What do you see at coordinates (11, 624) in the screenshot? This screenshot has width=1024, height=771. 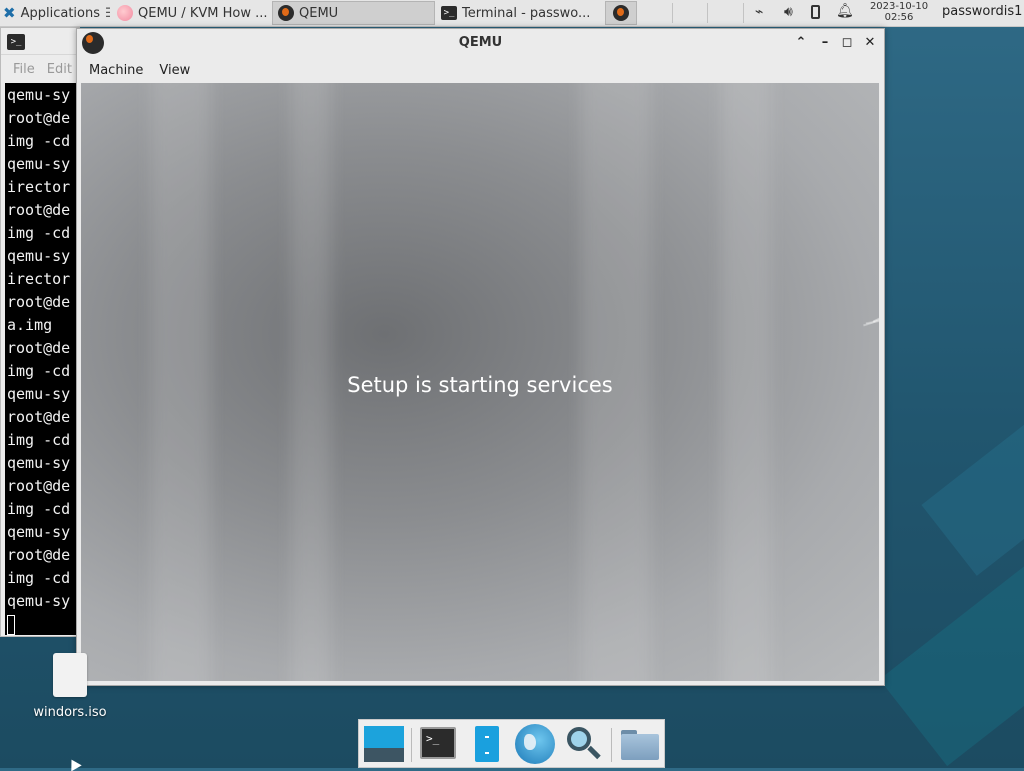 I see `terminal-cursor` at bounding box center [11, 624].